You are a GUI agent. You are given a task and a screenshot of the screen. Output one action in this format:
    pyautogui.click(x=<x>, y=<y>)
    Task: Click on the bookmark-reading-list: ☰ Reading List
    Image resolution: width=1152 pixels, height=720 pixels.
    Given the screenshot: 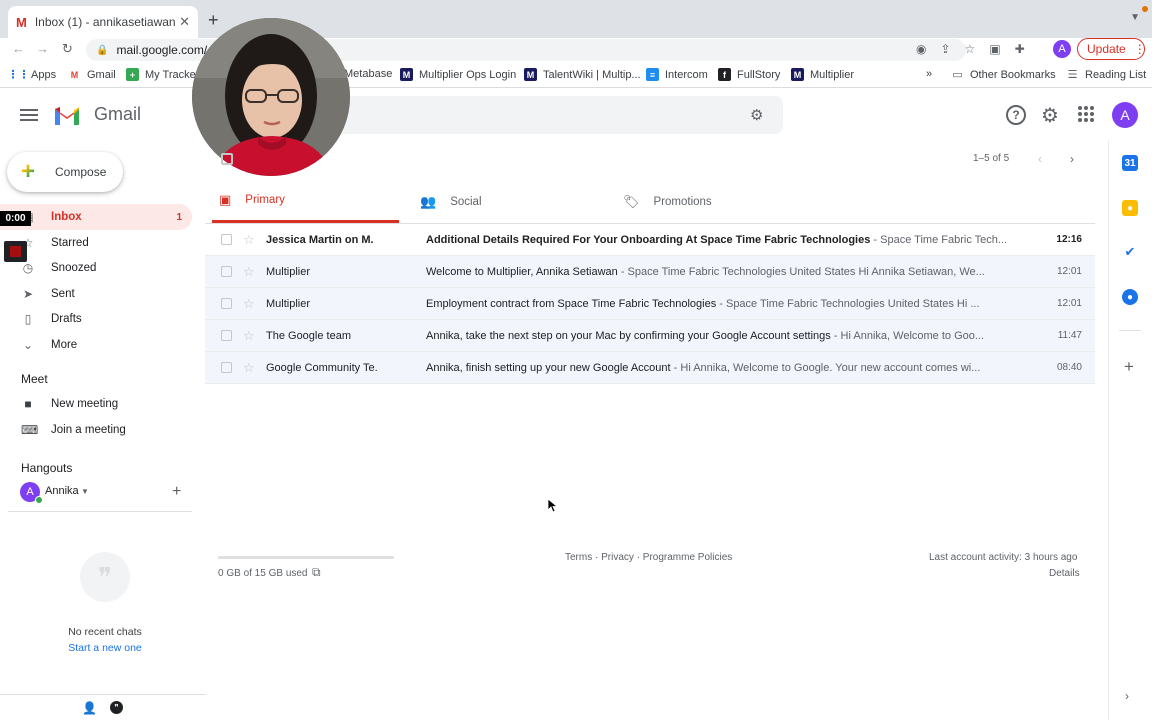 What is the action you would take?
    pyautogui.click(x=1106, y=75)
    